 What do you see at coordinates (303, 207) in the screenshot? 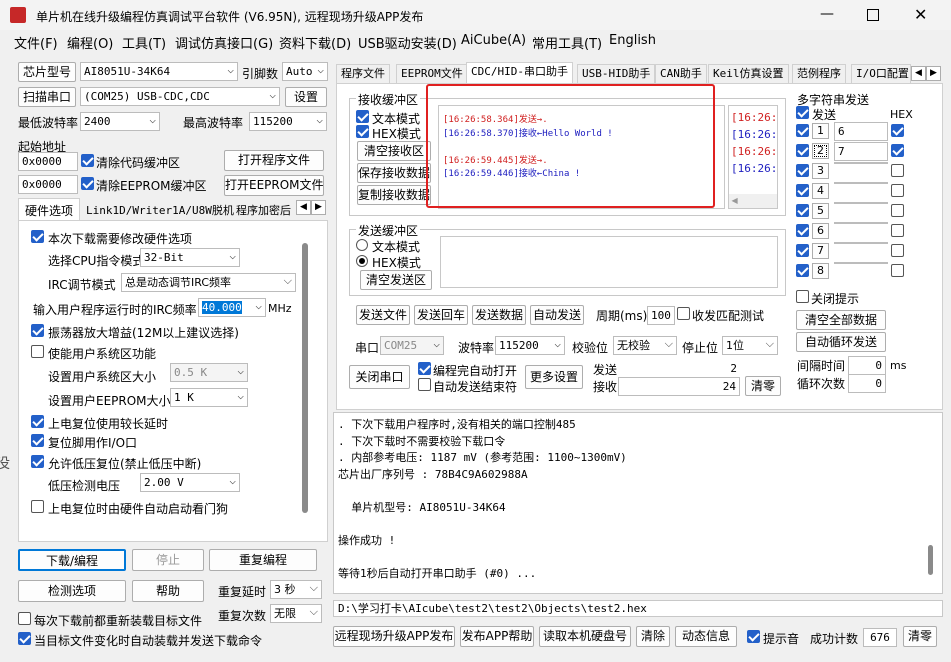
I see `tab-scroll-left-icon: ◀` at bounding box center [303, 207].